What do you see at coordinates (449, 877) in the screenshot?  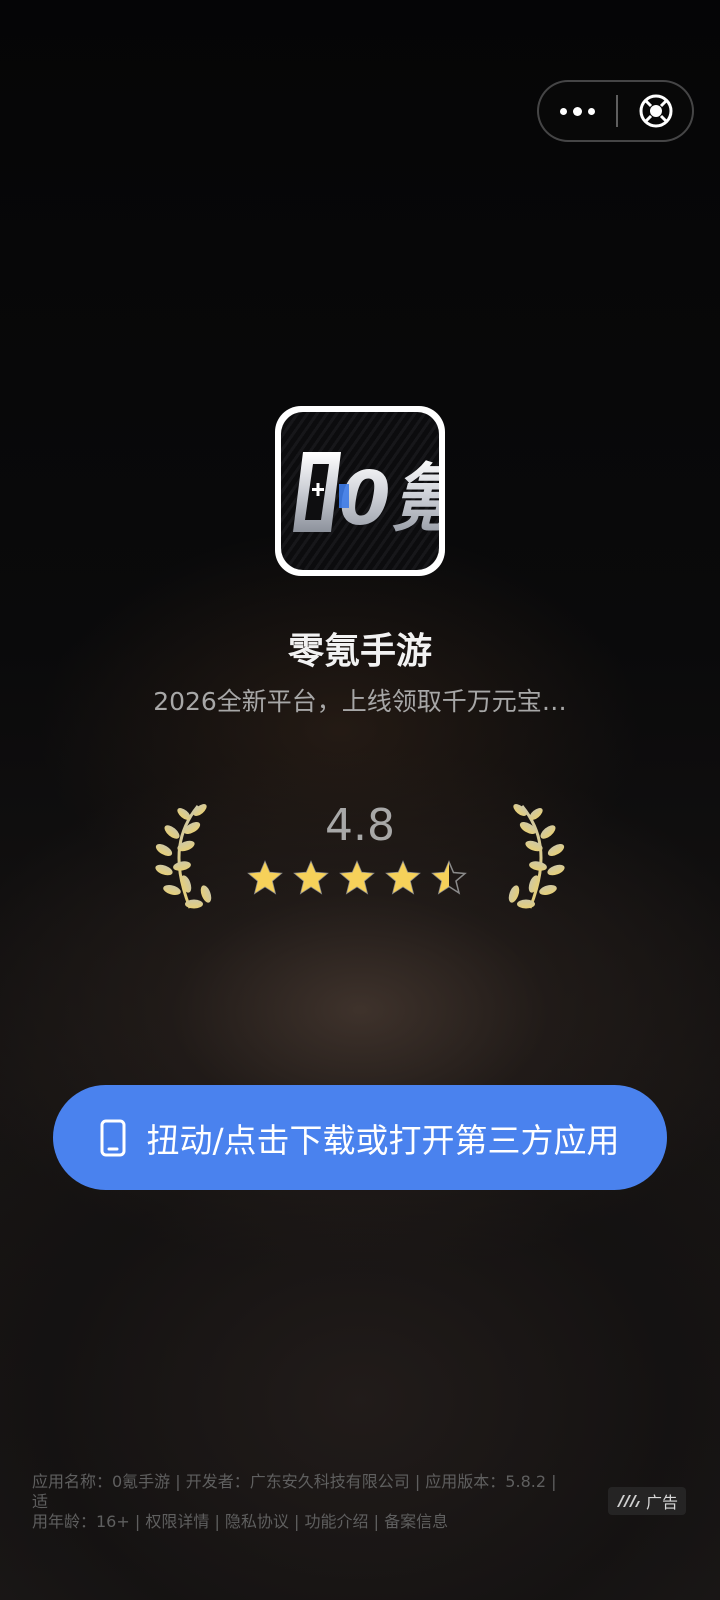 I see `star-half-icon` at bounding box center [449, 877].